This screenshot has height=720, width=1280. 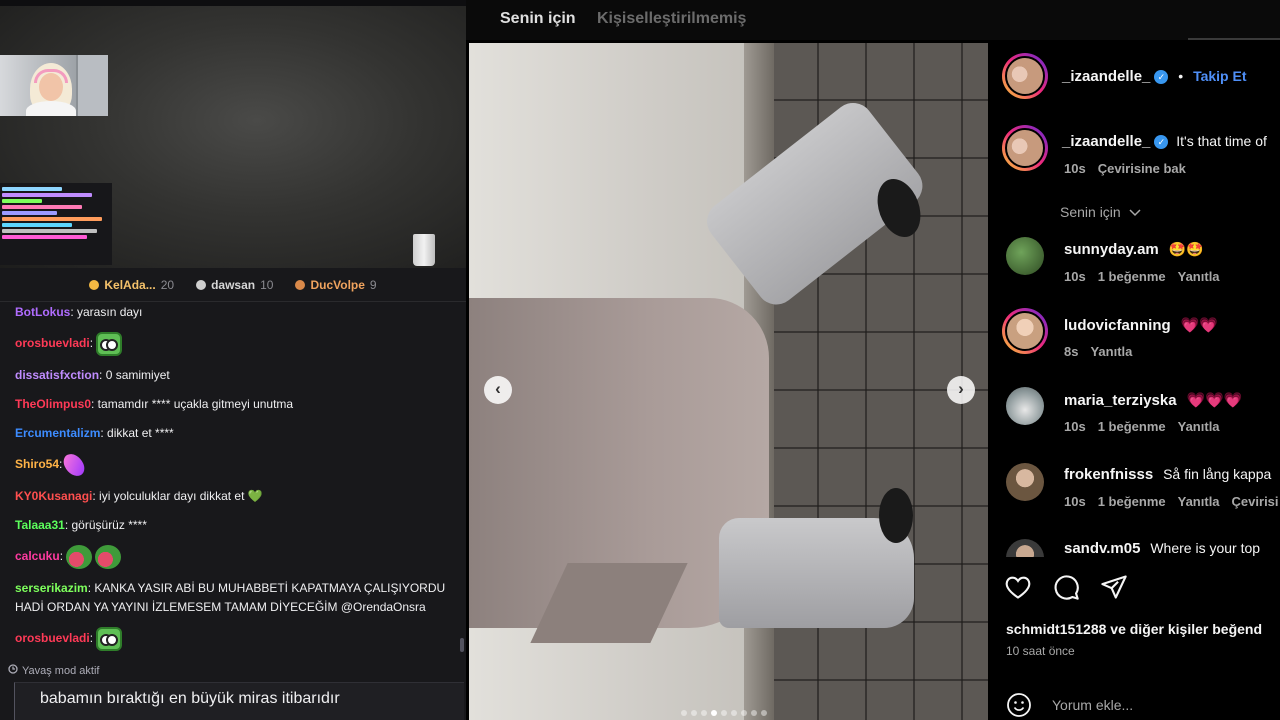 I want to click on likes-summary: schmidt151288 ve diğer kişiler beğend, so click(x=1134, y=629).